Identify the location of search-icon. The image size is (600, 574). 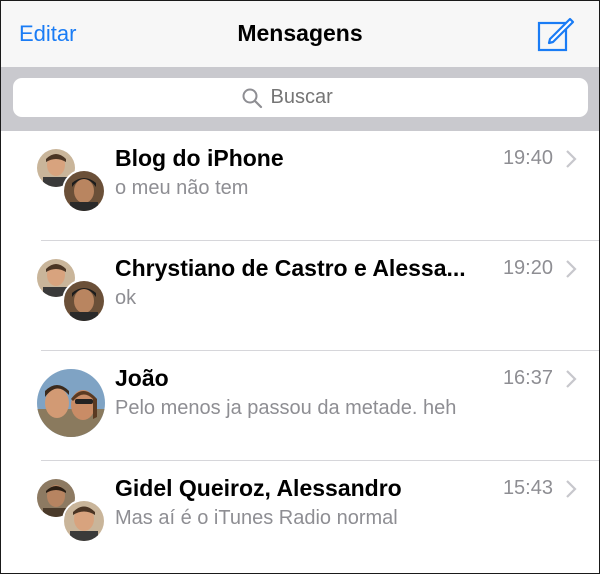
(252, 98).